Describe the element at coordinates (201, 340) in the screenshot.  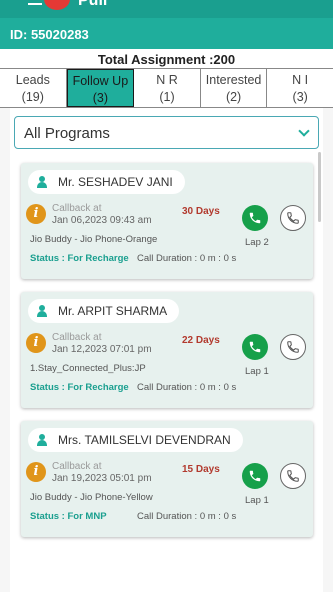
I see `days-count: 22 Days` at that location.